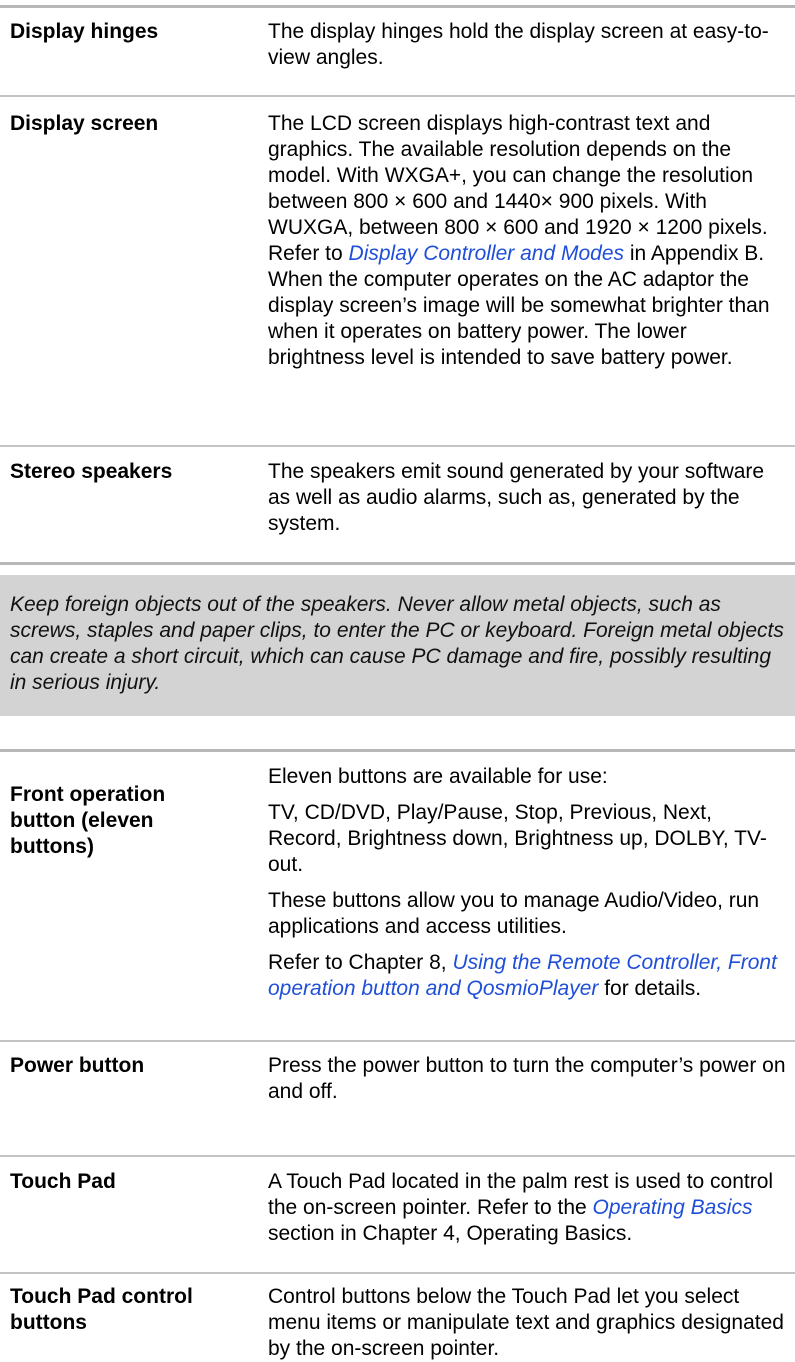 The image size is (795, 1362). What do you see at coordinates (84, 123) in the screenshot?
I see `term-display-screen: Display screen` at bounding box center [84, 123].